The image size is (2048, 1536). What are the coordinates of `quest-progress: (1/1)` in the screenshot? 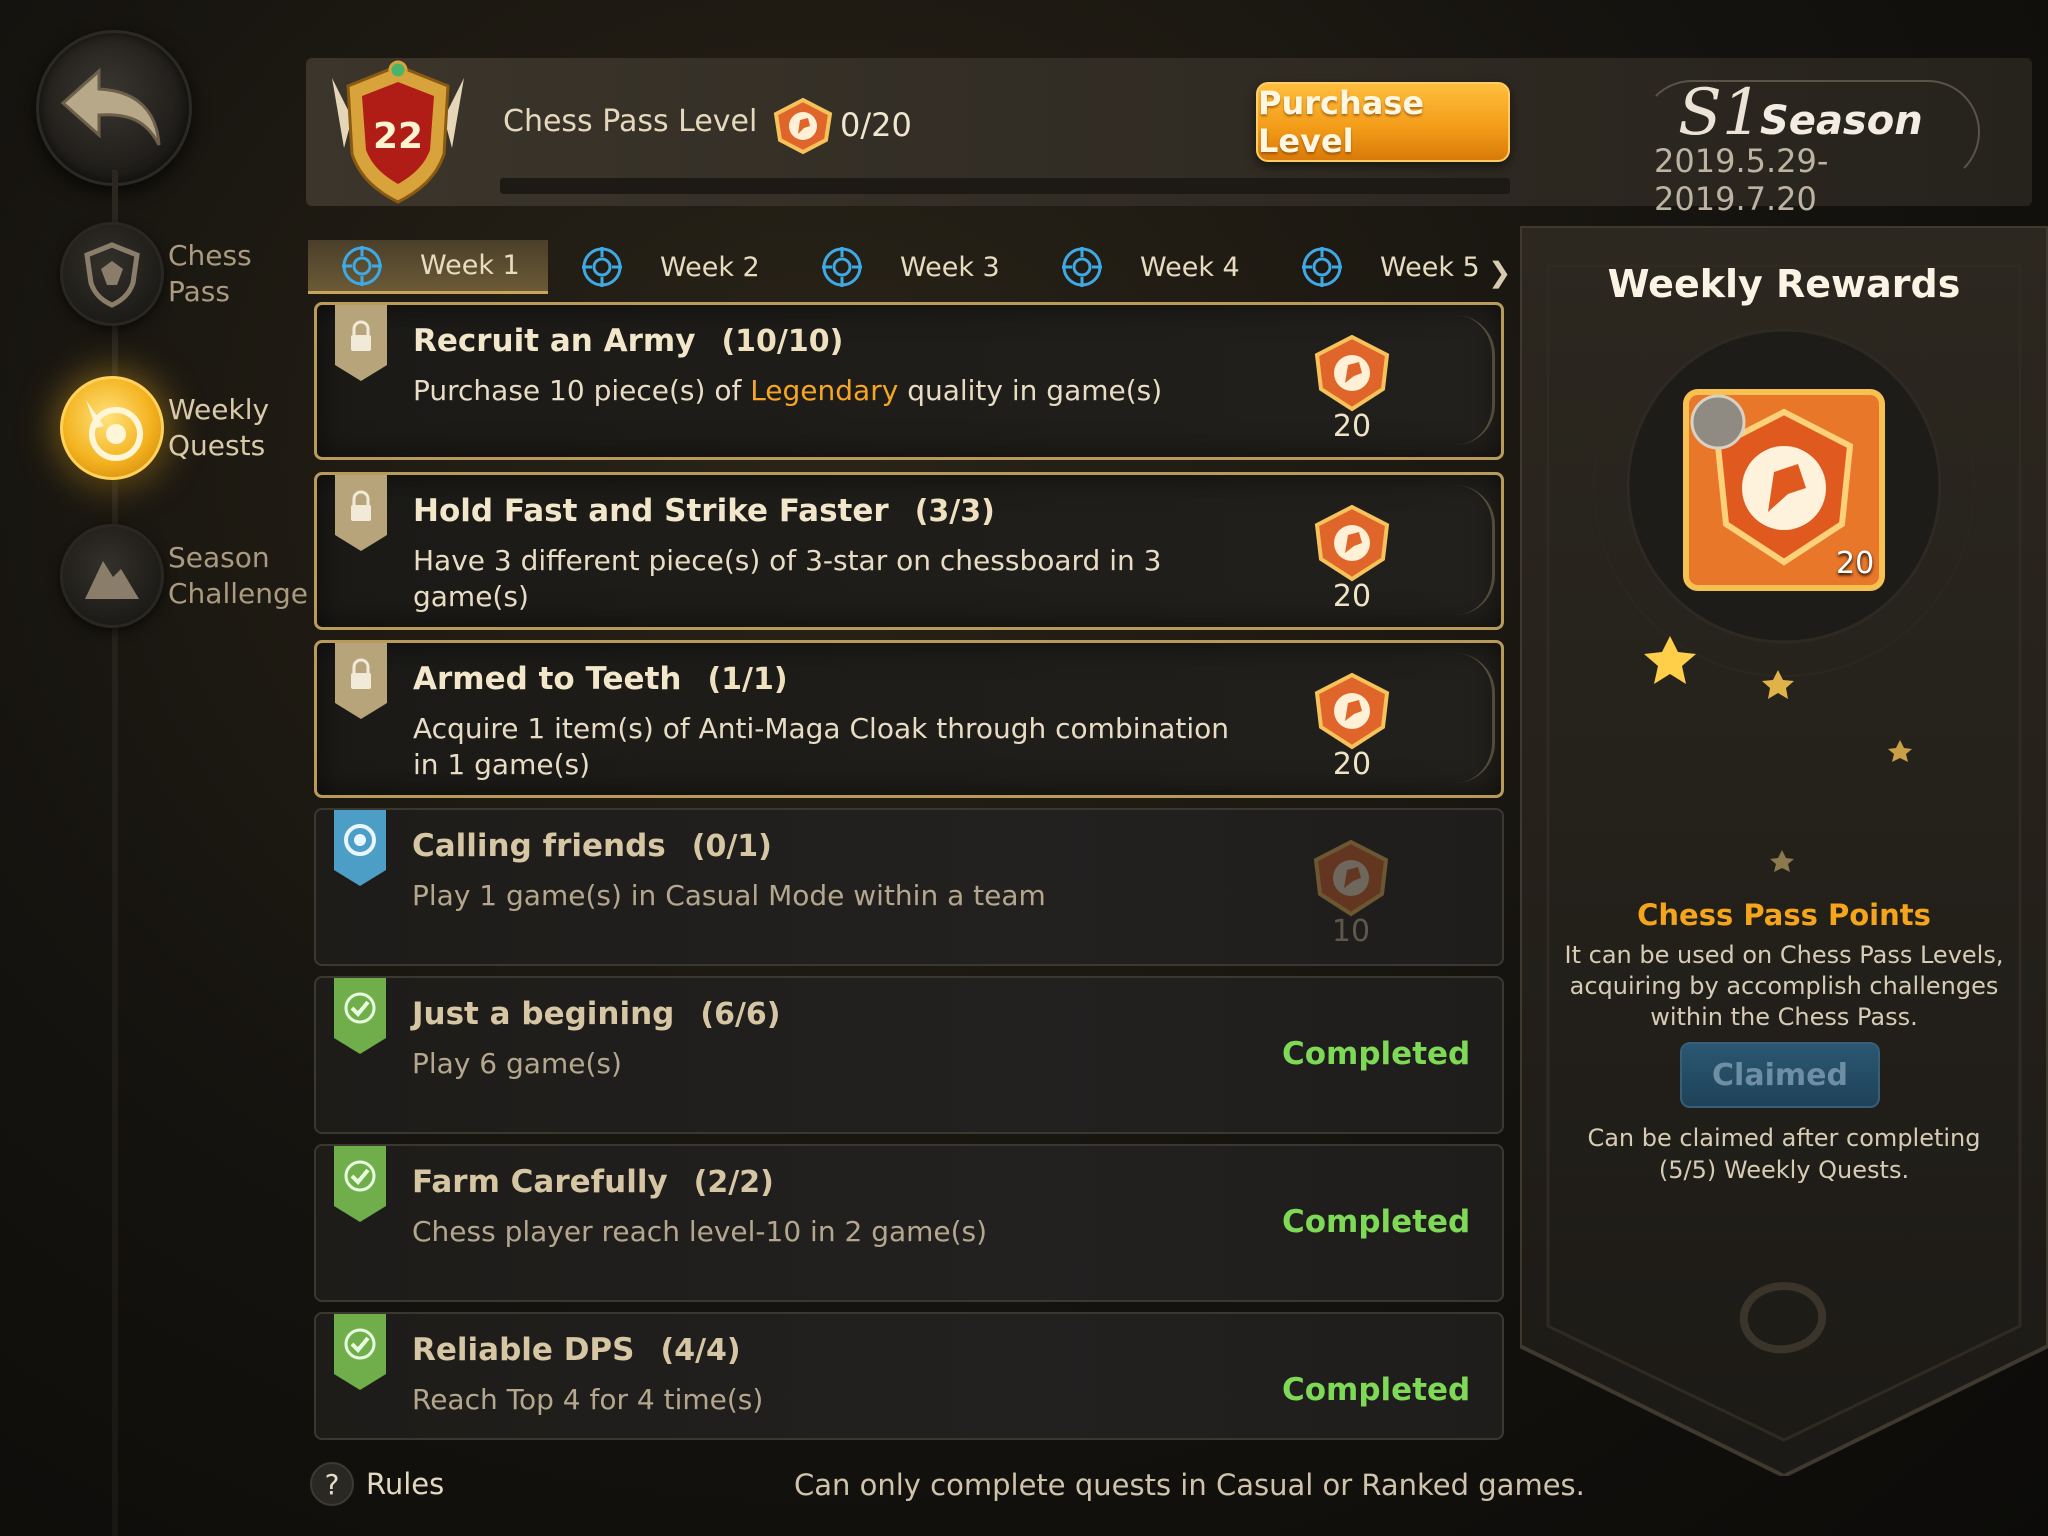 It's located at (747, 679).